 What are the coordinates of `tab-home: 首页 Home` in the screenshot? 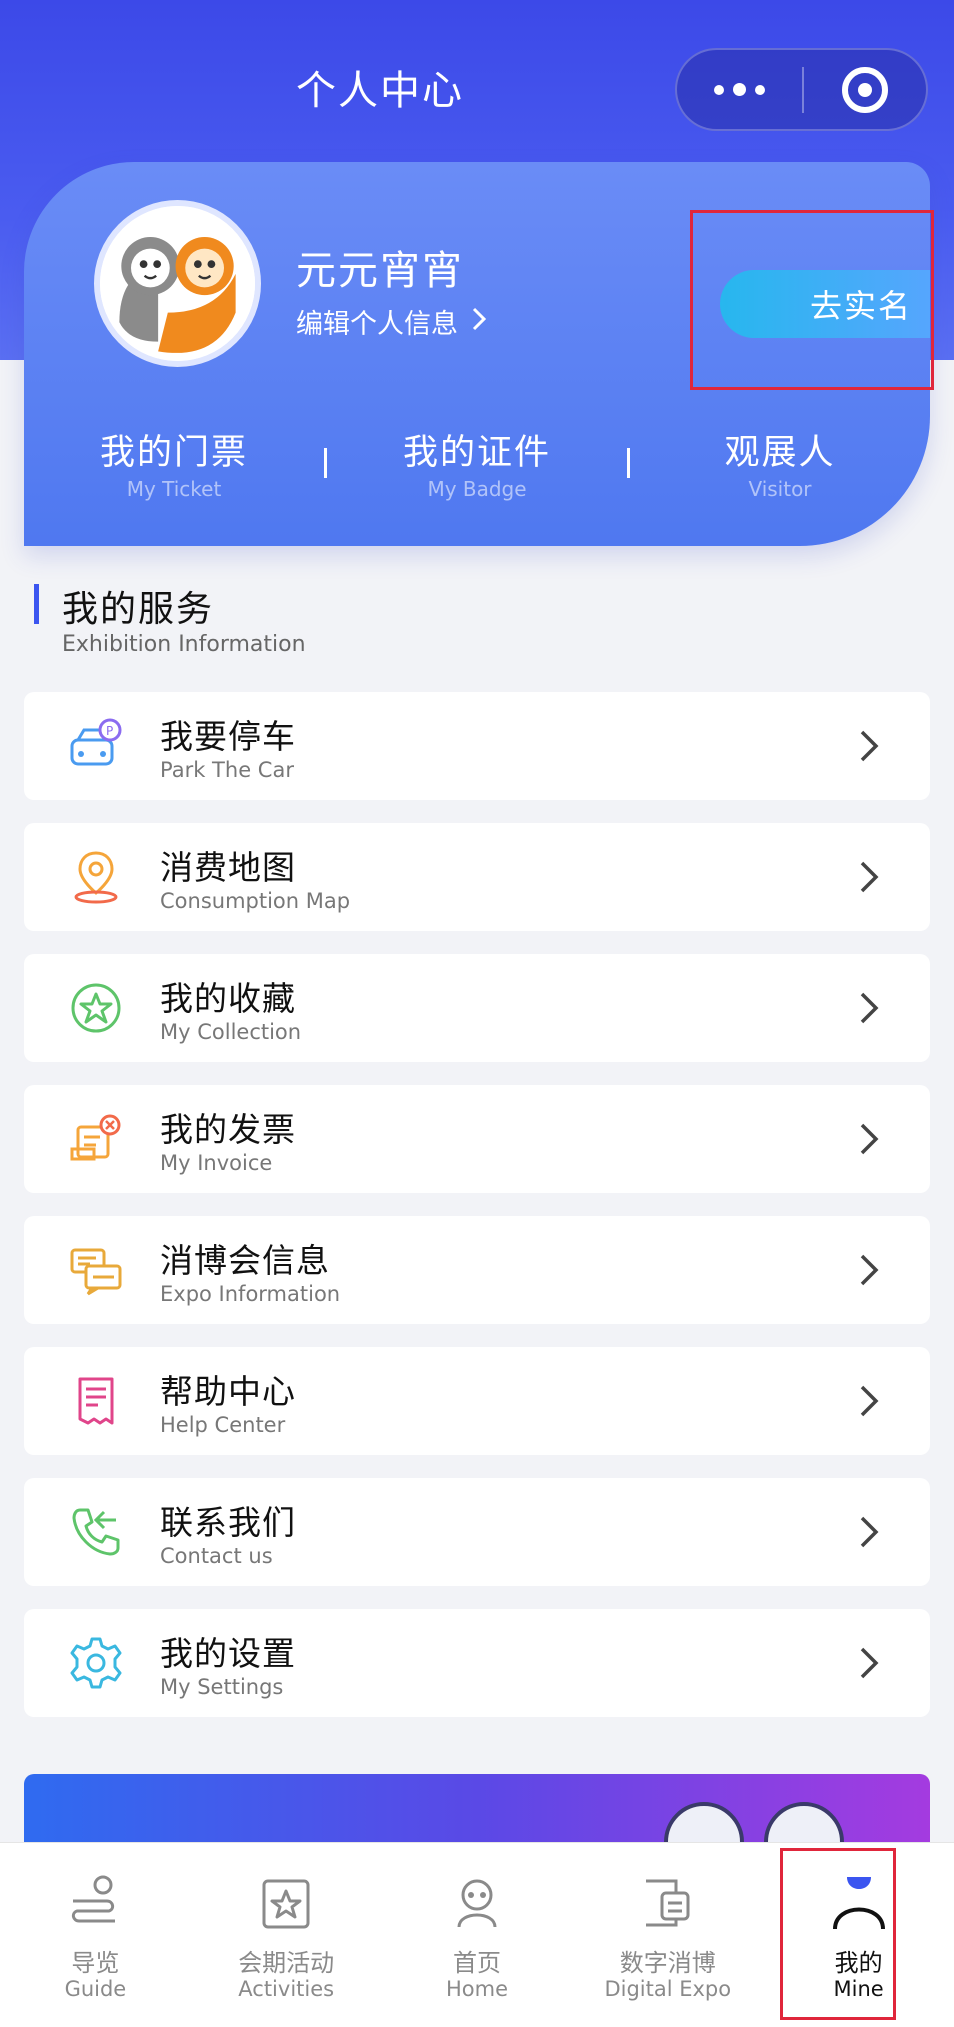 It's located at (477, 1935).